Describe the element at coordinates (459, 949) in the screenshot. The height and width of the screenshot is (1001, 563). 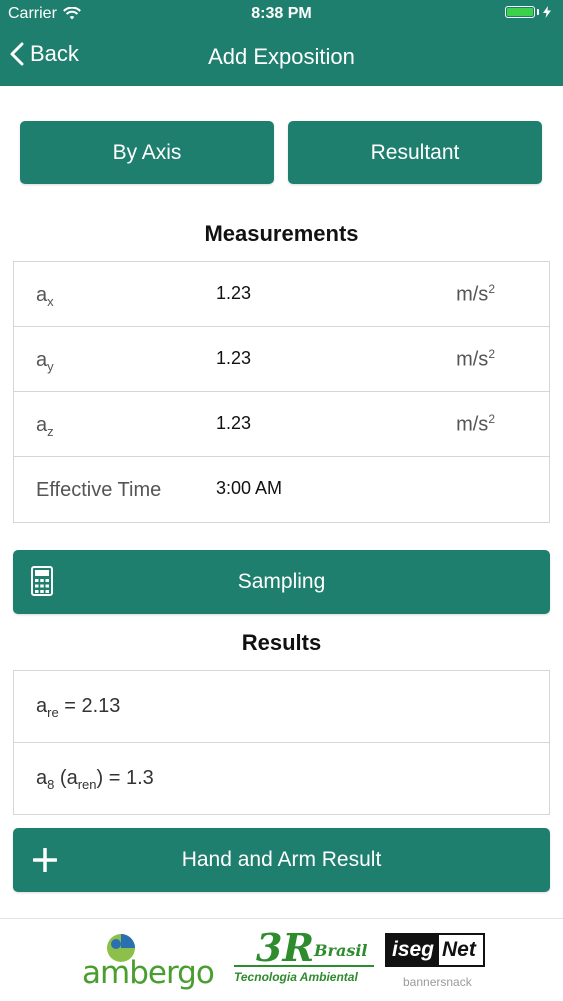
I see `net-text: Net` at that location.